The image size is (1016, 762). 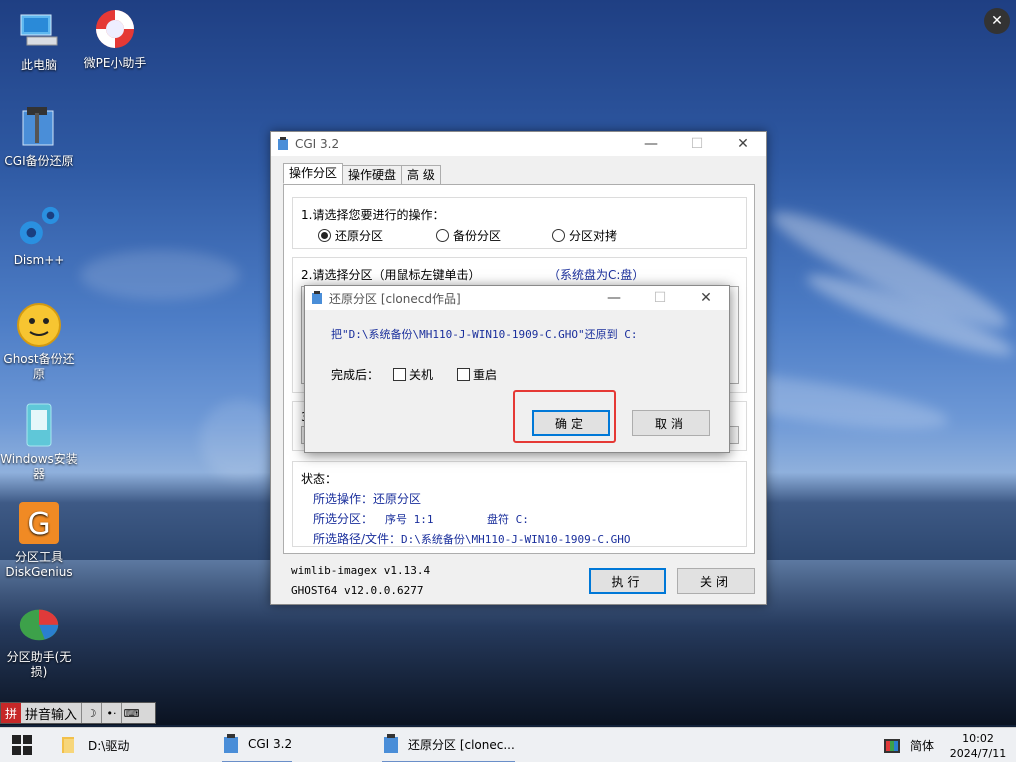 I want to click on ime-logo-icon: 拼, so click(x=11, y=713).